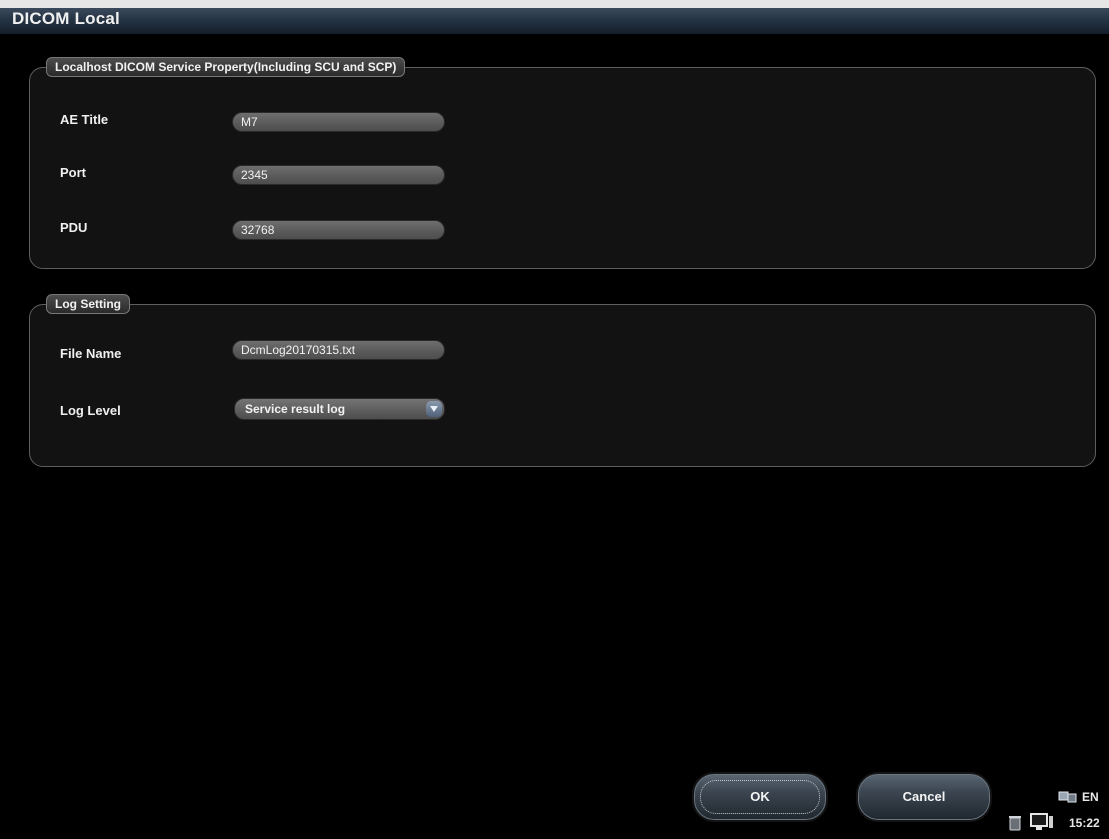  I want to click on trash-icon, so click(1015, 823).